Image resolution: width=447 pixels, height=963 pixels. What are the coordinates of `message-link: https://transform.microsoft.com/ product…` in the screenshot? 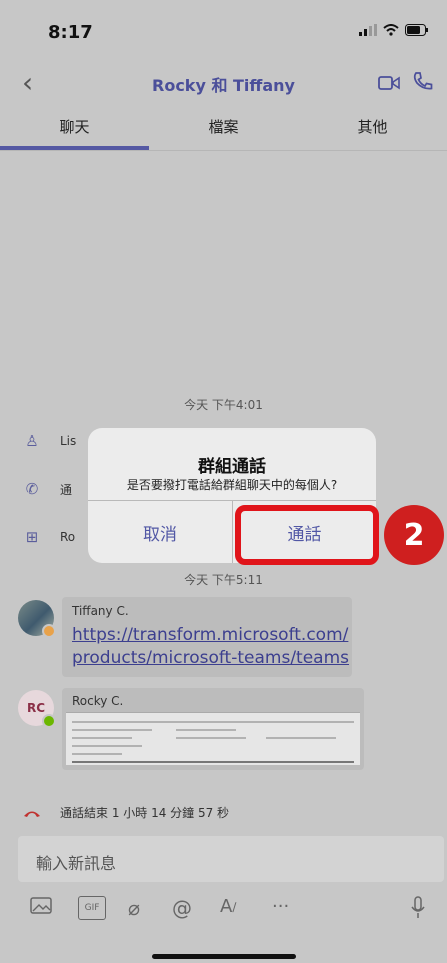 It's located at (210, 647).